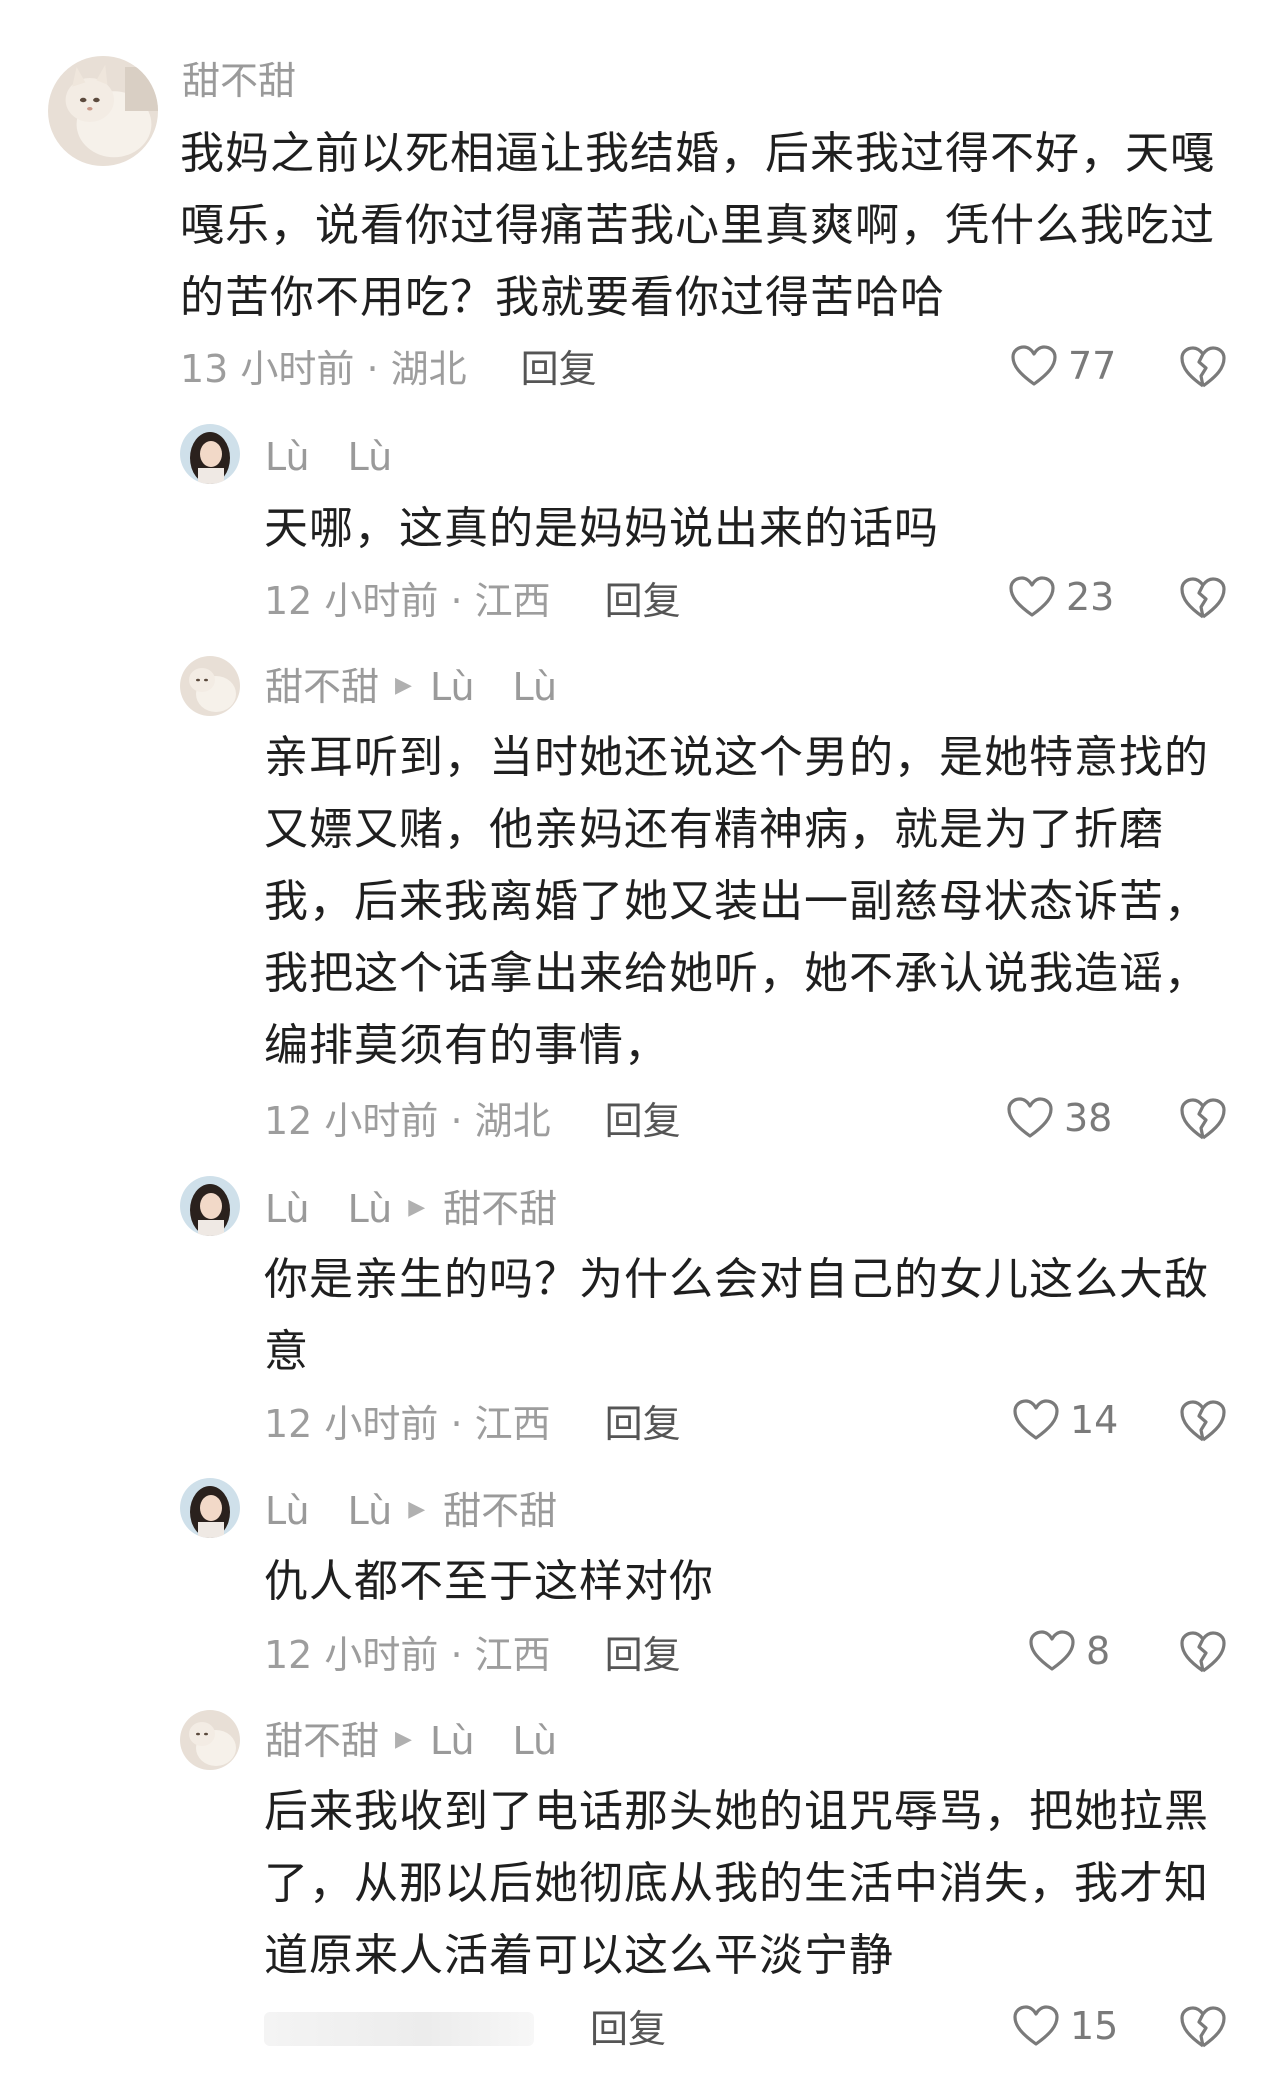  Describe the element at coordinates (1094, 1420) in the screenshot. I see `like-count: 14` at that location.